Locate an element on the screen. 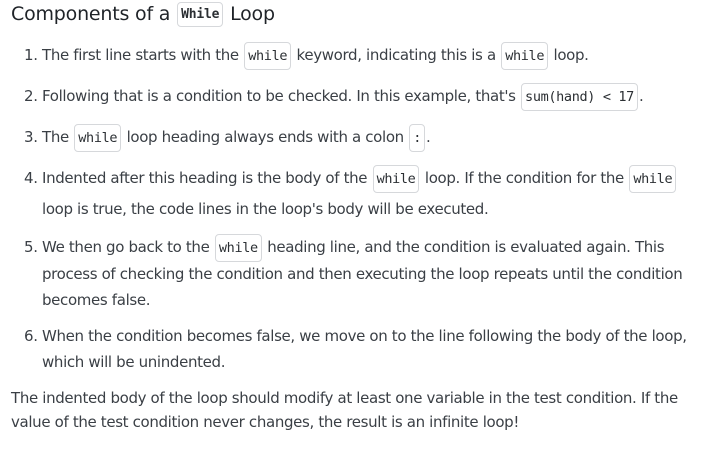  step-text: loop. is located at coordinates (569, 55).